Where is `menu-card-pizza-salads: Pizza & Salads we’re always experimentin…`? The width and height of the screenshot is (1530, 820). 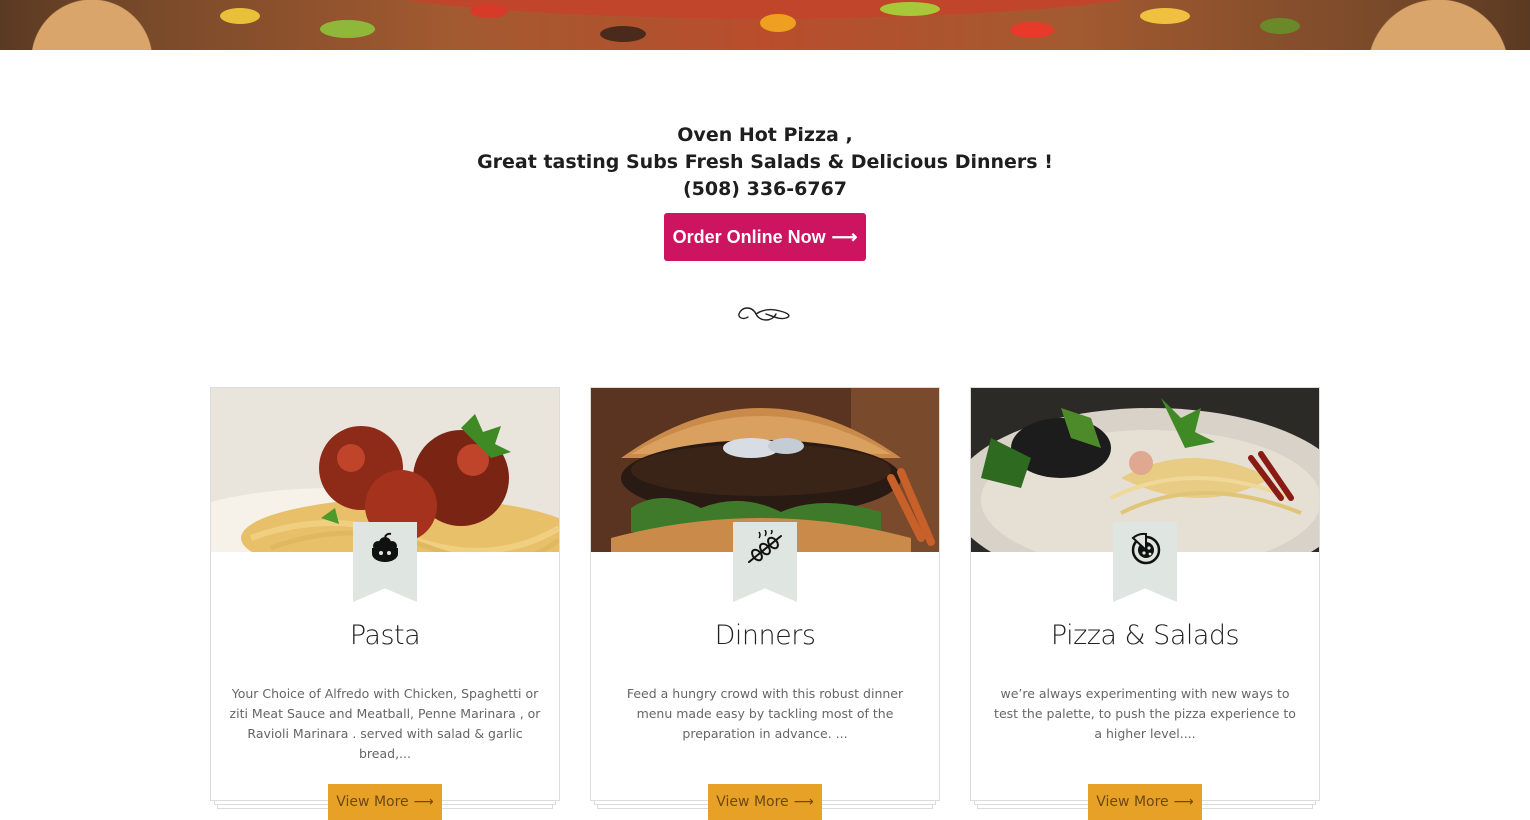
menu-card-pizza-salads: Pizza & Salads we’re always experimentin… is located at coordinates (1145, 603).